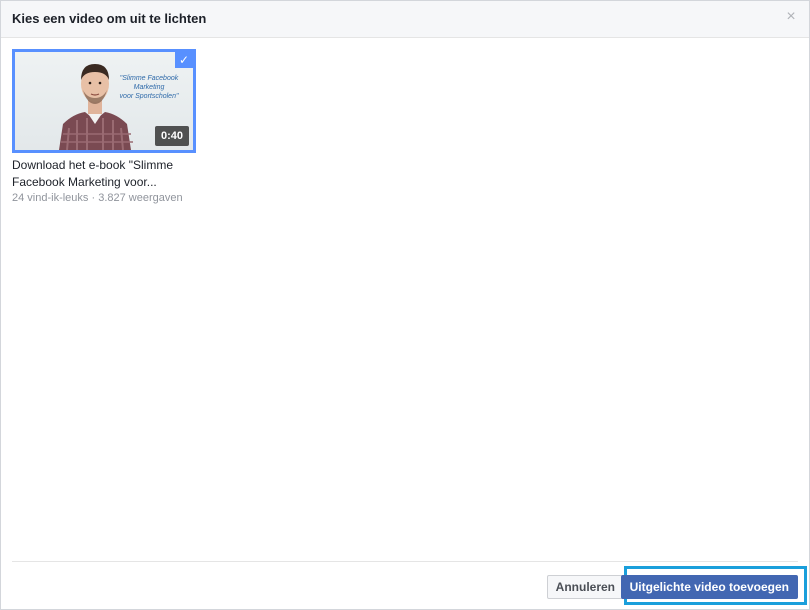 The height and width of the screenshot is (610, 810). I want to click on dialog-title: Kies een video om uit te lichten, so click(109, 18).